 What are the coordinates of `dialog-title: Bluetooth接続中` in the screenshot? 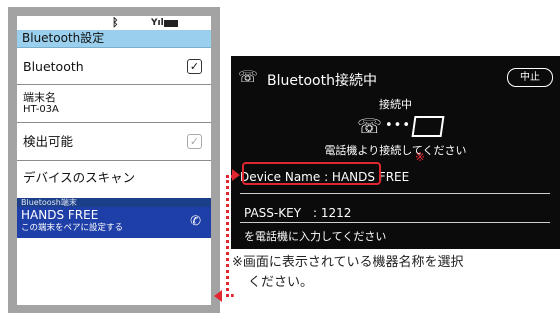 It's located at (322, 81).